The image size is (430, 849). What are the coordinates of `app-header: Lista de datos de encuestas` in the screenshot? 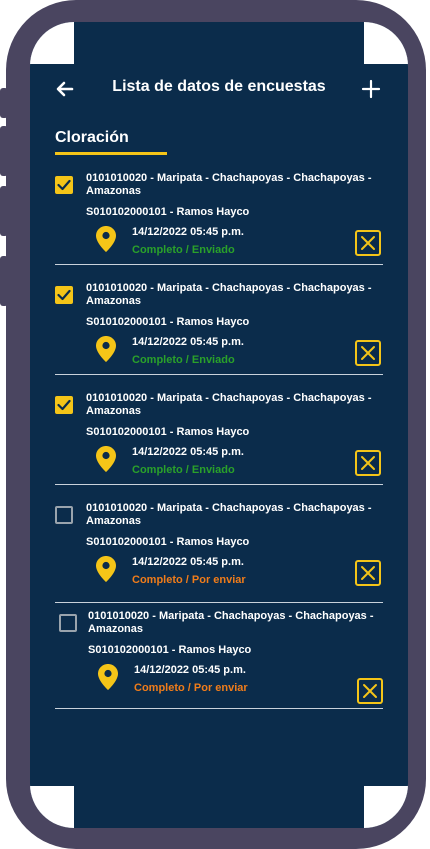 It's located at (219, 89).